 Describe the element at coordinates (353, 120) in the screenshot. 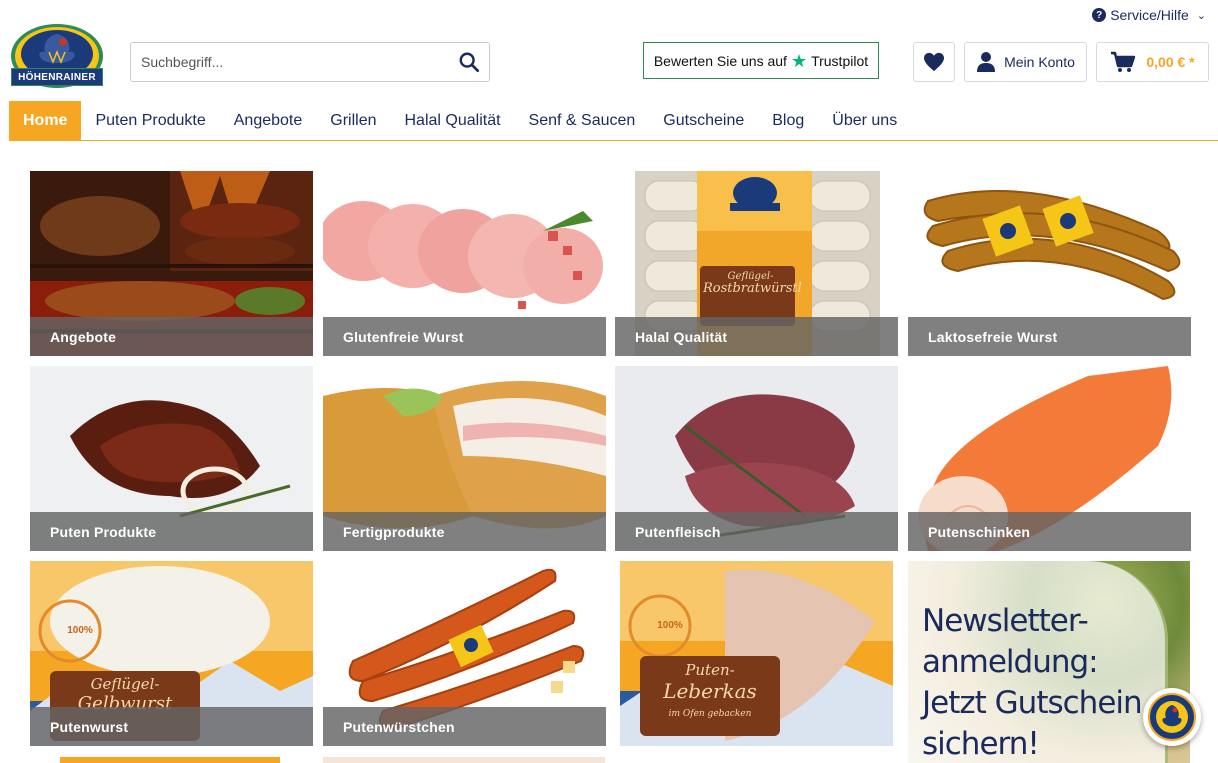

I see `nav-item-grillen: Grillen` at that location.